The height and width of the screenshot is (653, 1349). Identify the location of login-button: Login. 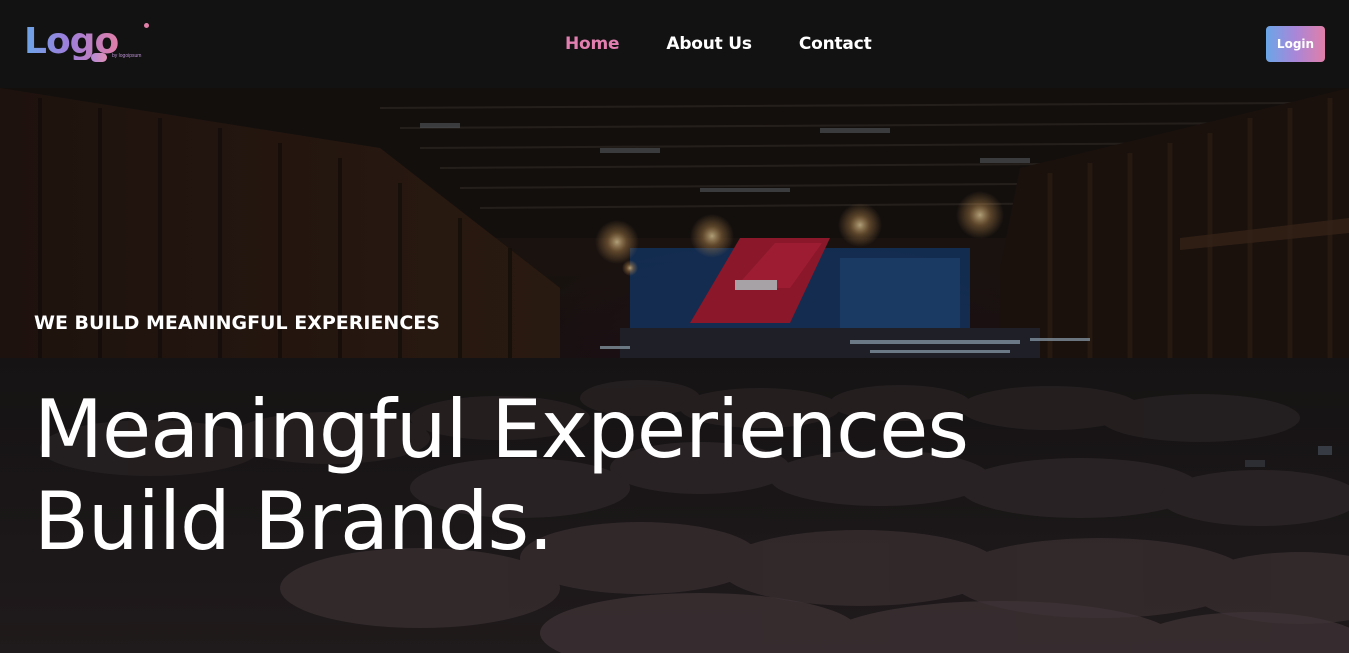
(1295, 44).